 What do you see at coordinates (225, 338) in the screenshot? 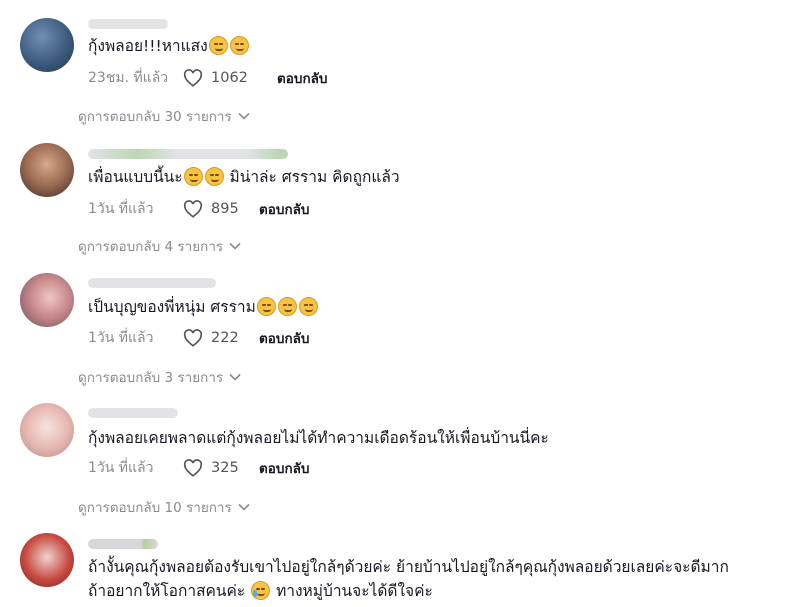
I see `like-count: 222` at bounding box center [225, 338].